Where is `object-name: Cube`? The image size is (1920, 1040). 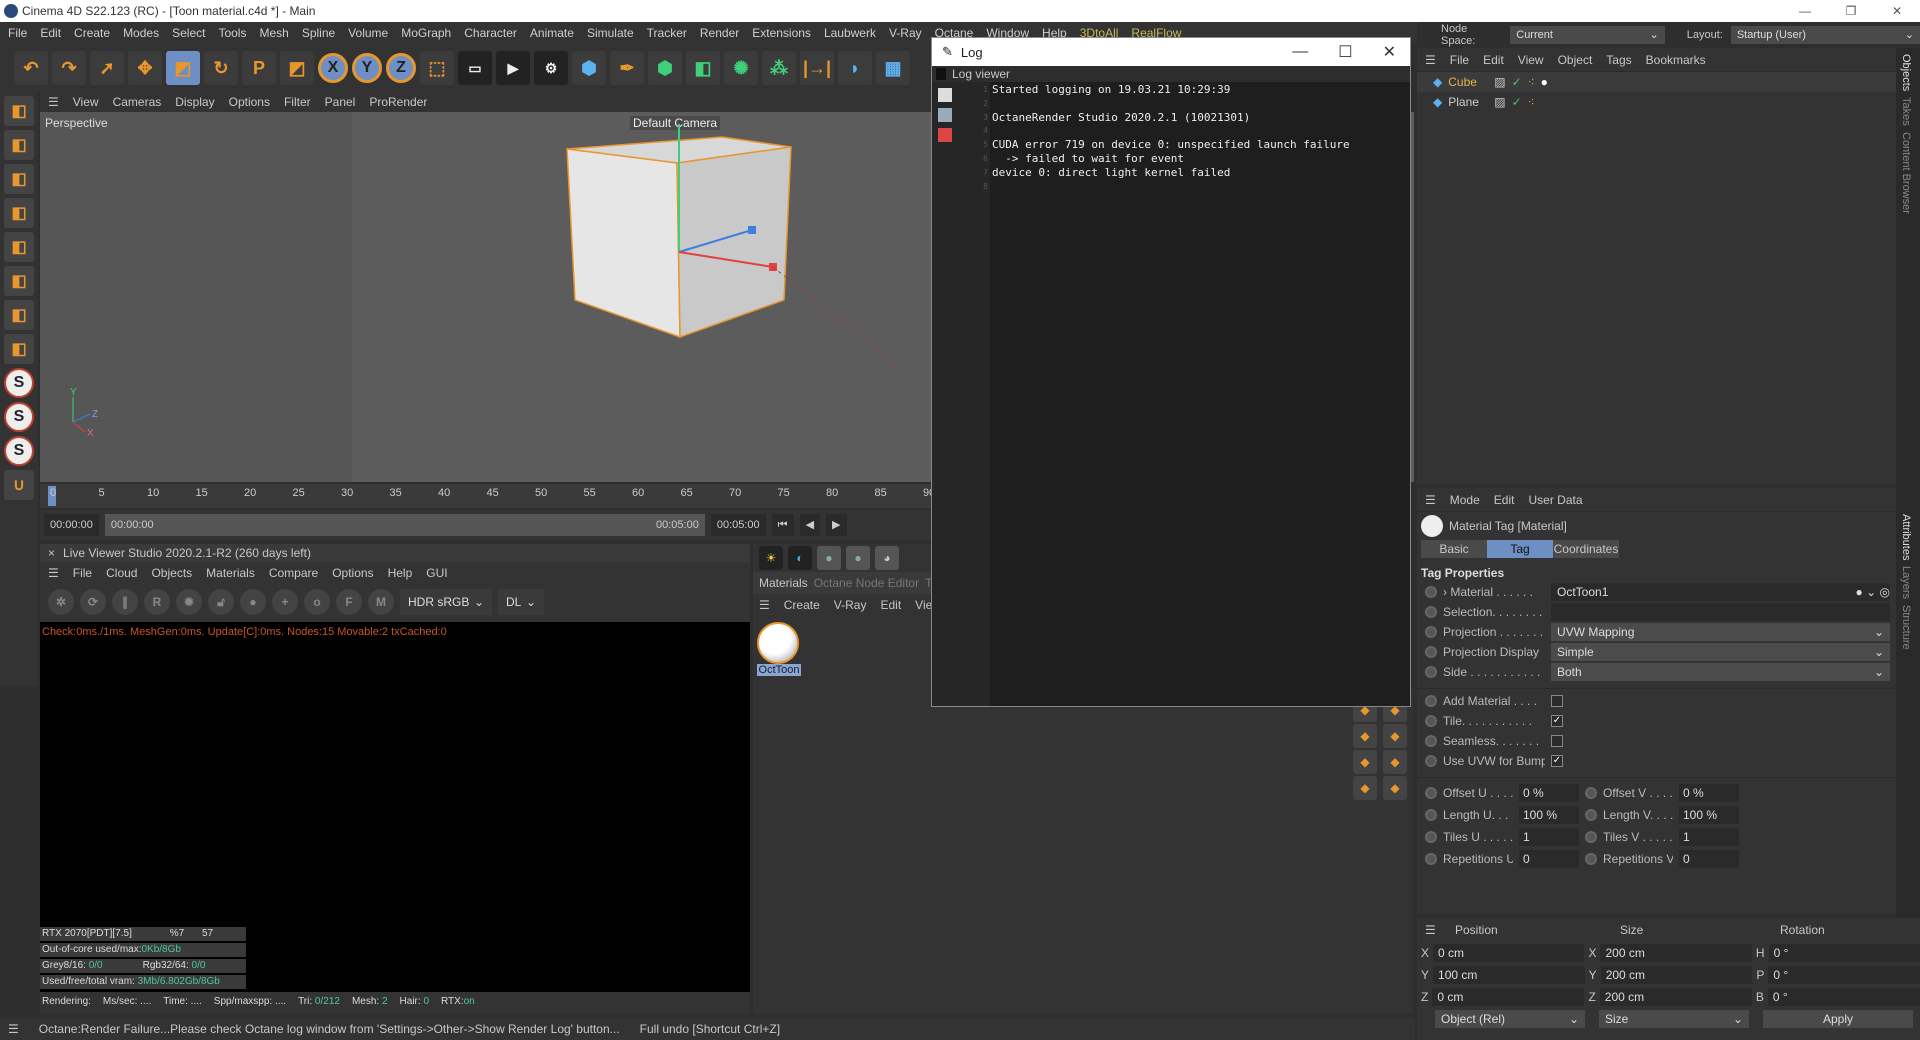
object-name: Cube is located at coordinates (1468, 82).